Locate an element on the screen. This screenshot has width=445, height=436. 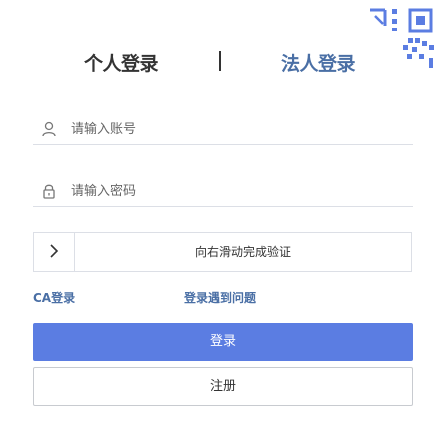
slider-captcha: 向右滑动完成验证 is located at coordinates (222, 252).